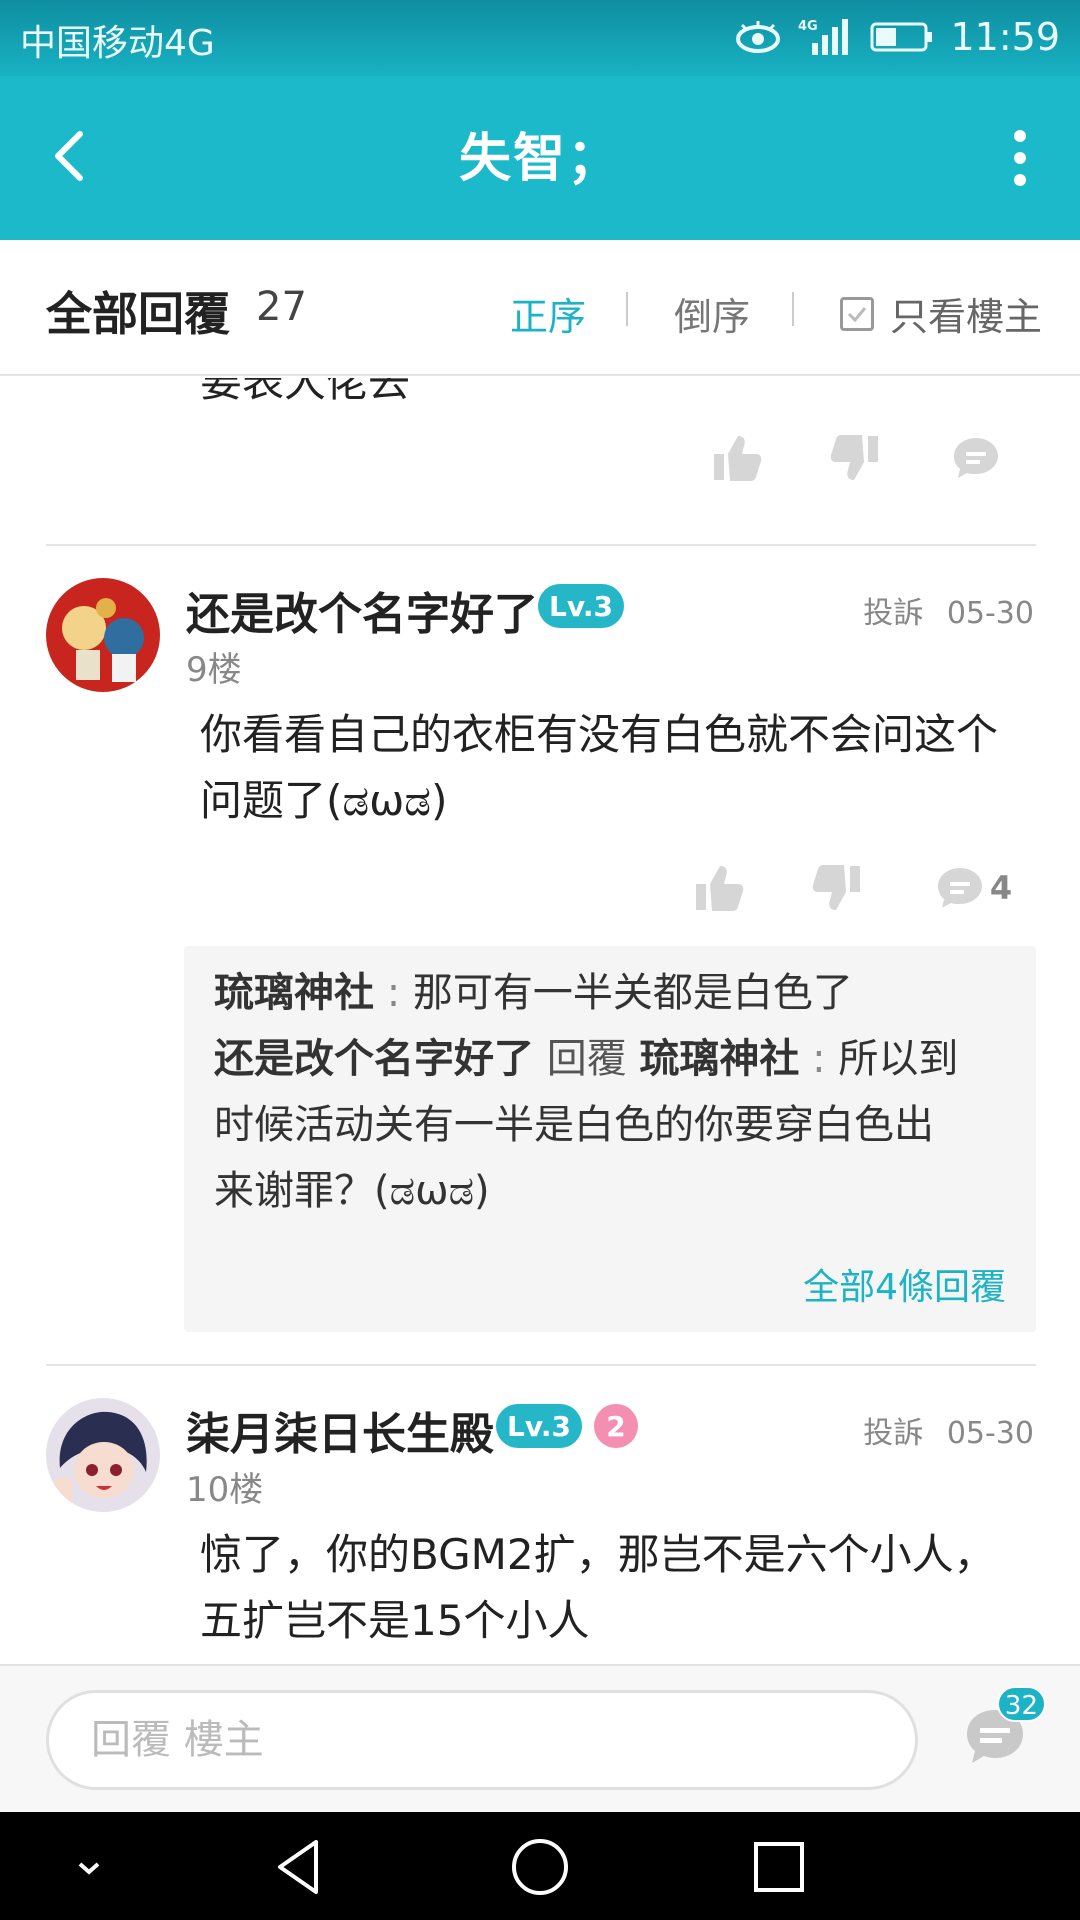  I want to click on reply-bar: 回覆 樓主 32, so click(540, 1738).